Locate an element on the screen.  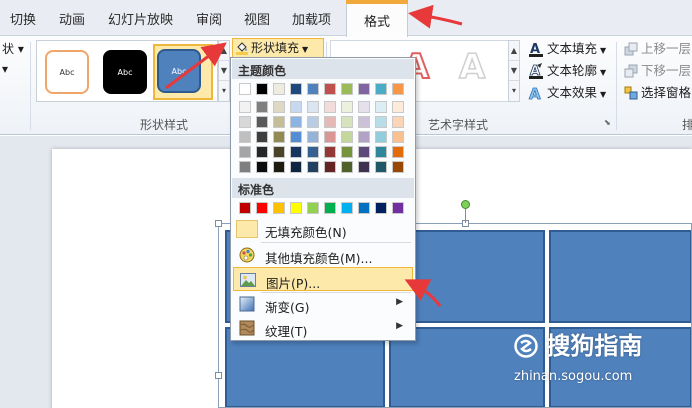
arrow-to-picture is located at coordinates (423, 293).